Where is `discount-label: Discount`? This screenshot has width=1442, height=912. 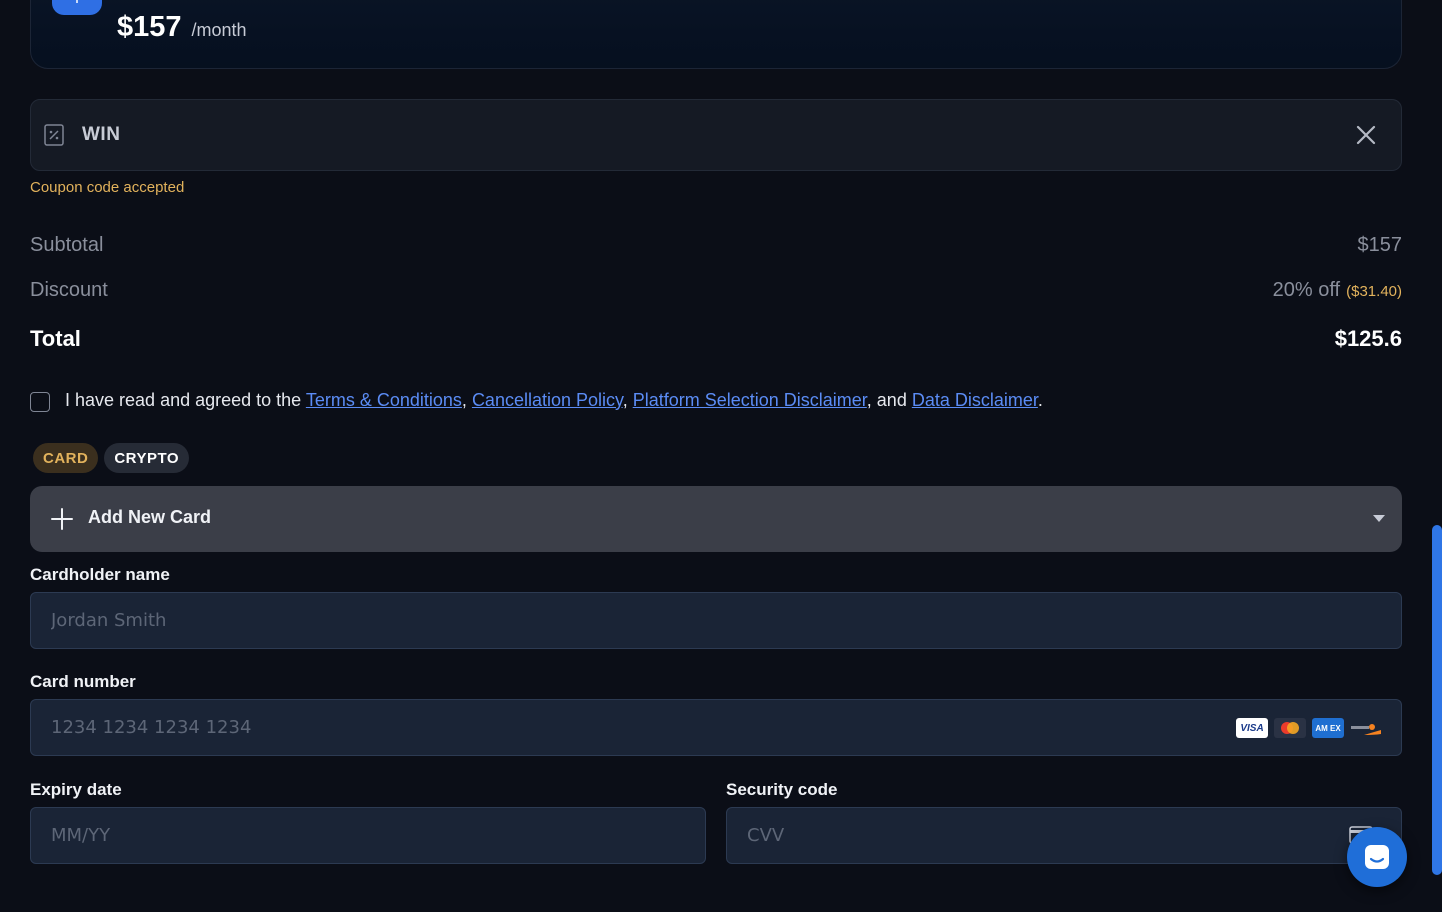
discount-label: Discount is located at coordinates (69, 290).